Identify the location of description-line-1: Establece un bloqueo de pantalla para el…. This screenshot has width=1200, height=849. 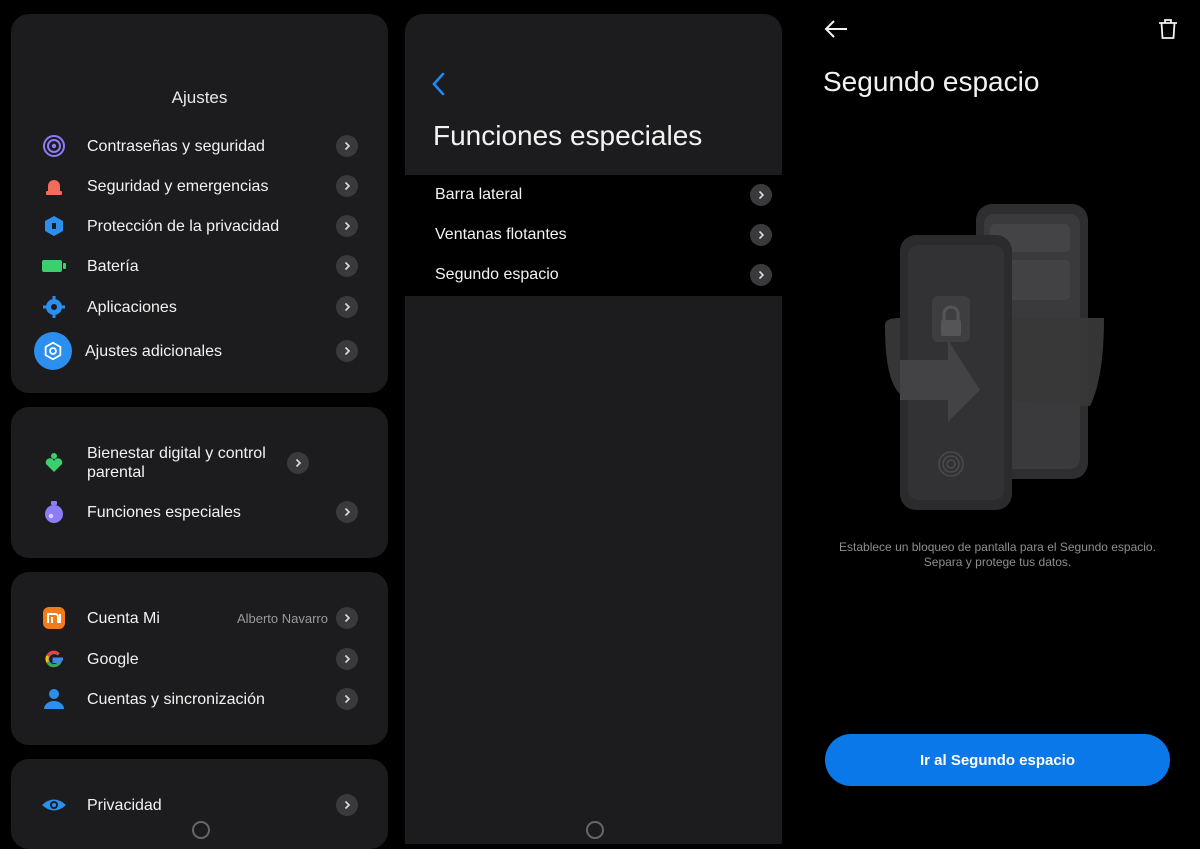
(997, 547).